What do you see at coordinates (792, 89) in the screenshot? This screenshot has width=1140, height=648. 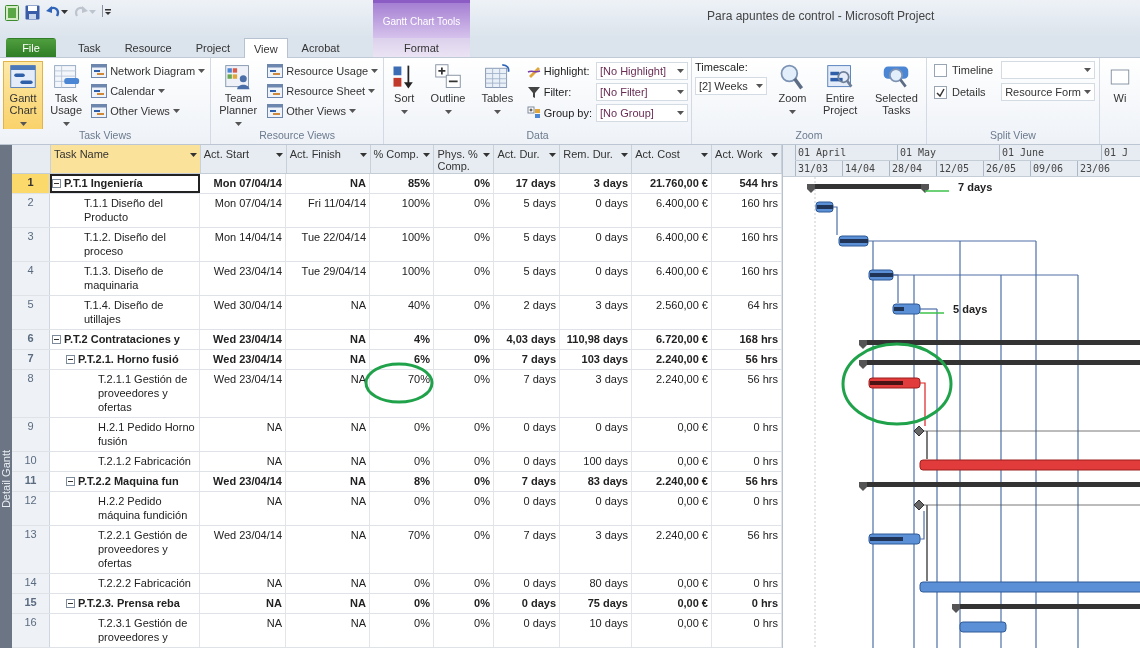 I see `ribbon-button: Zoom` at bounding box center [792, 89].